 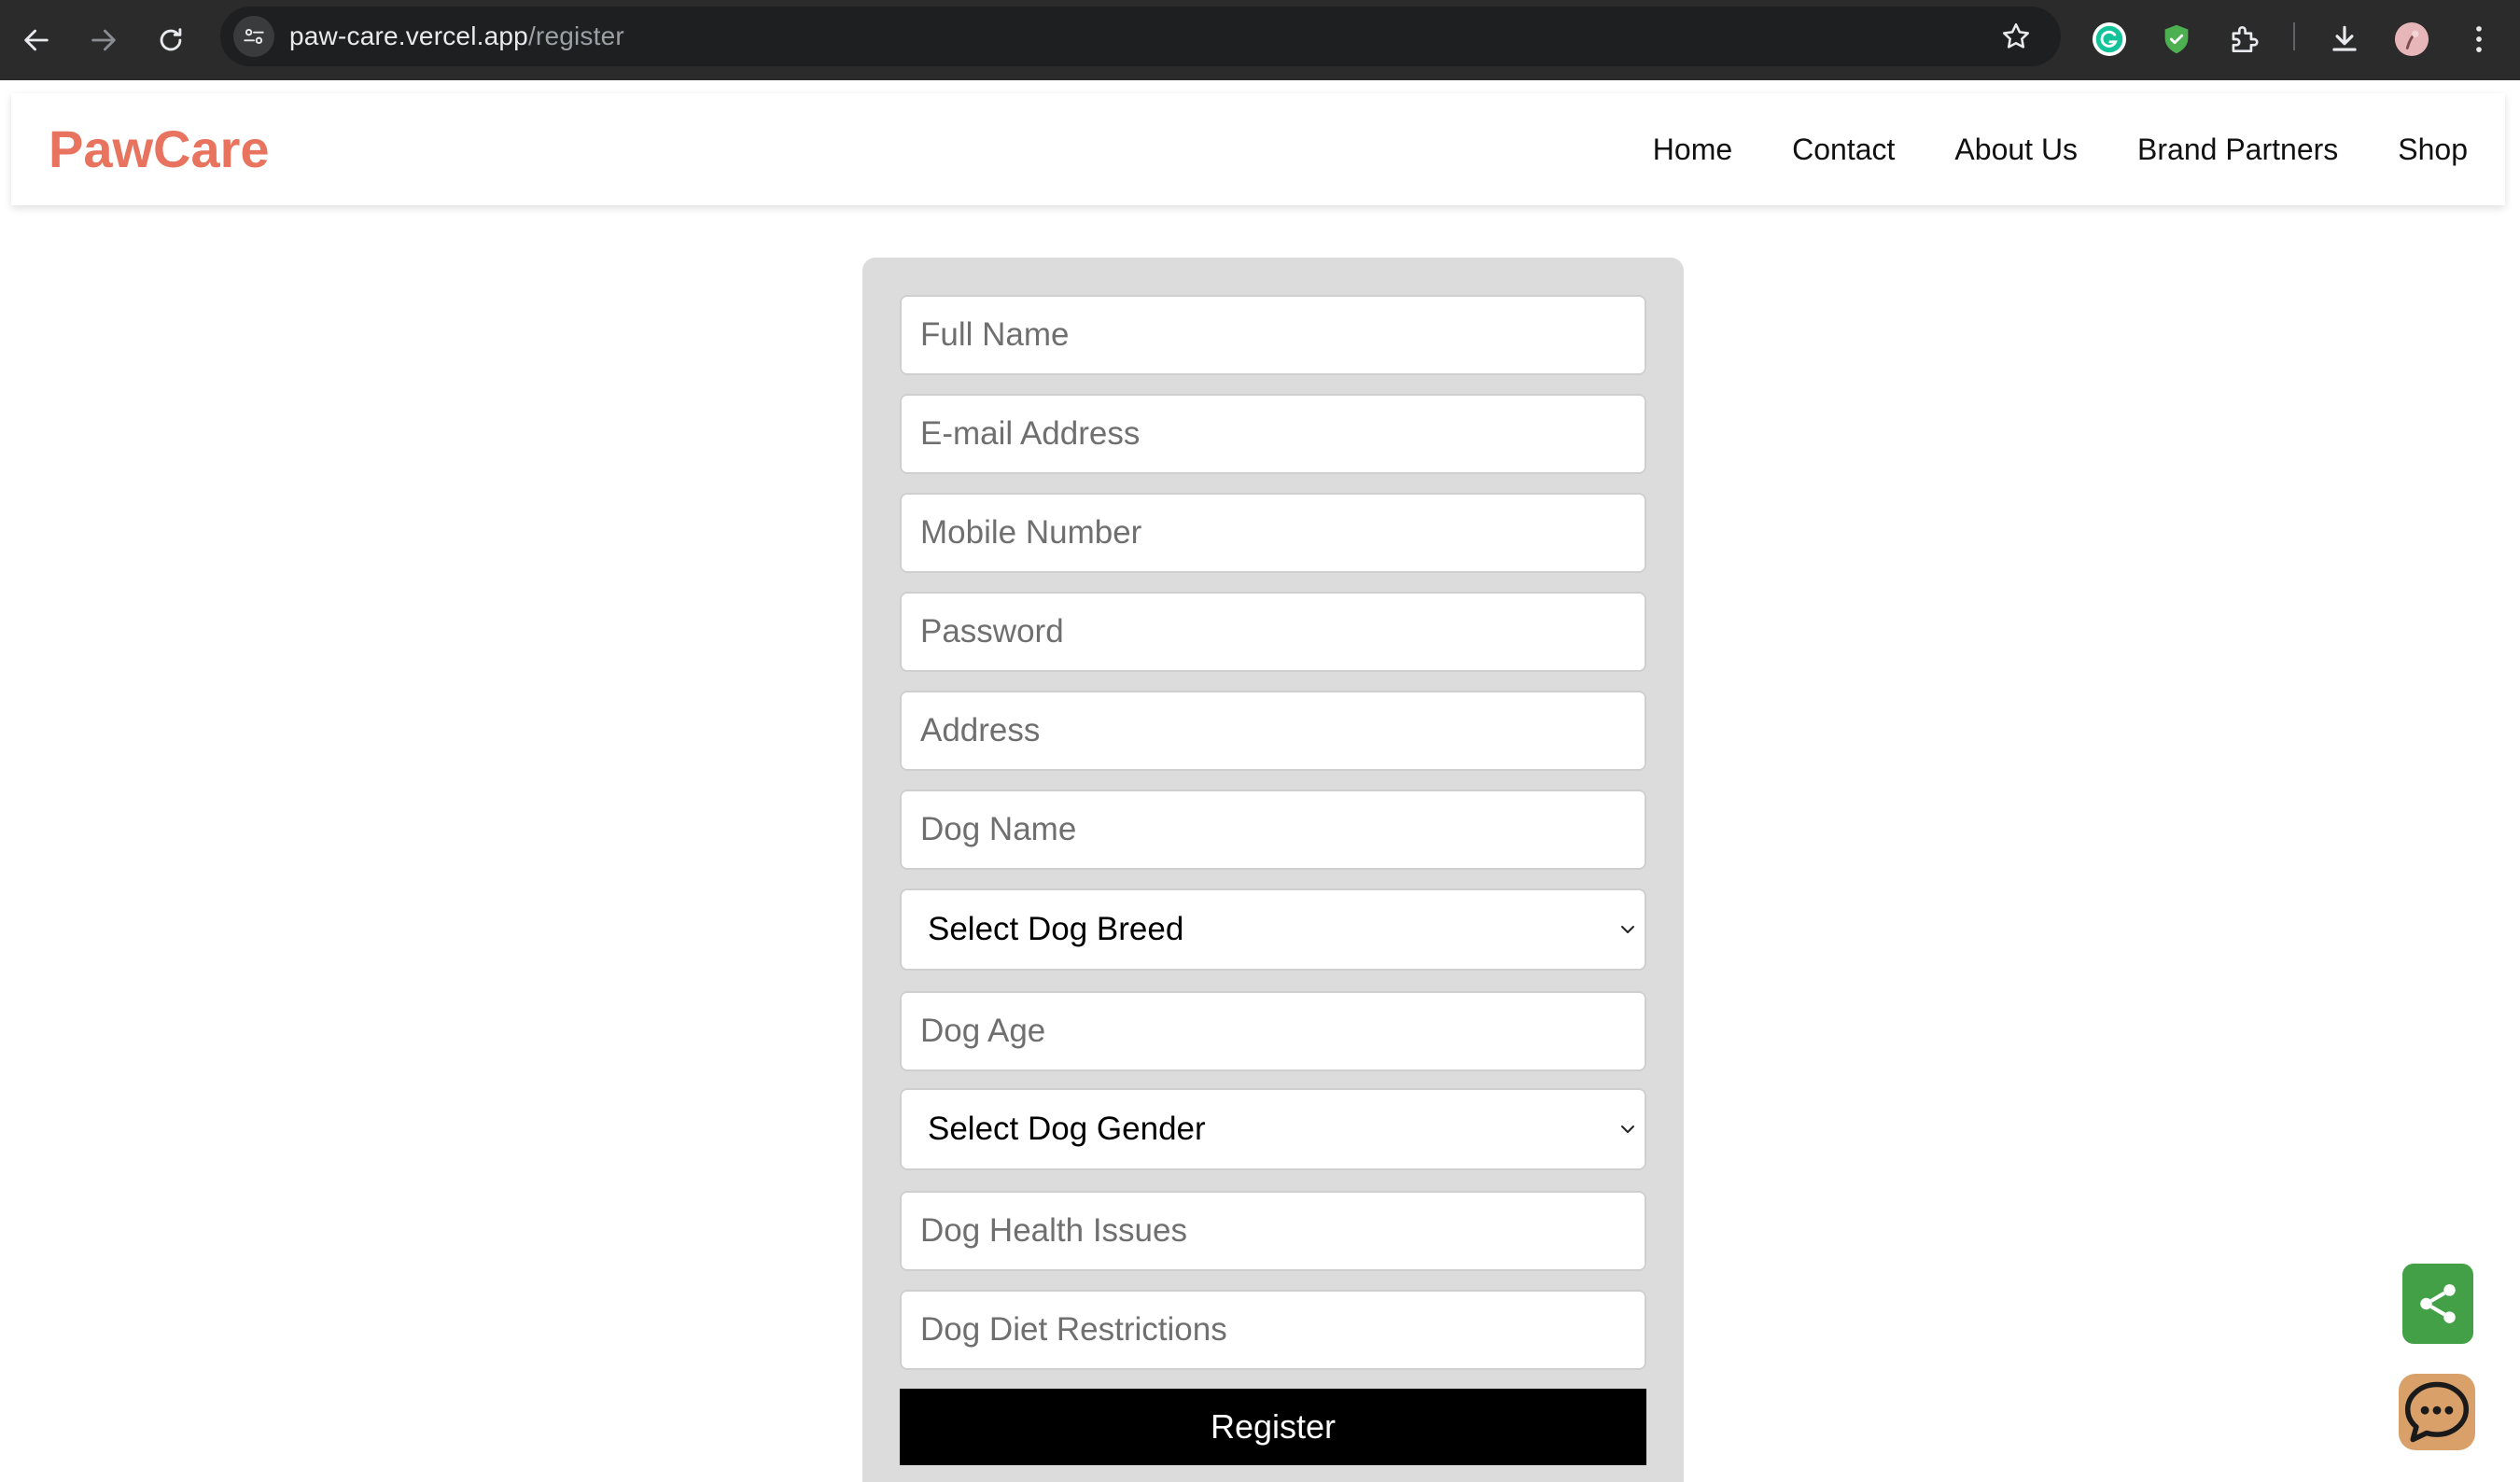 I want to click on download-icon, so click(x=2344, y=38).